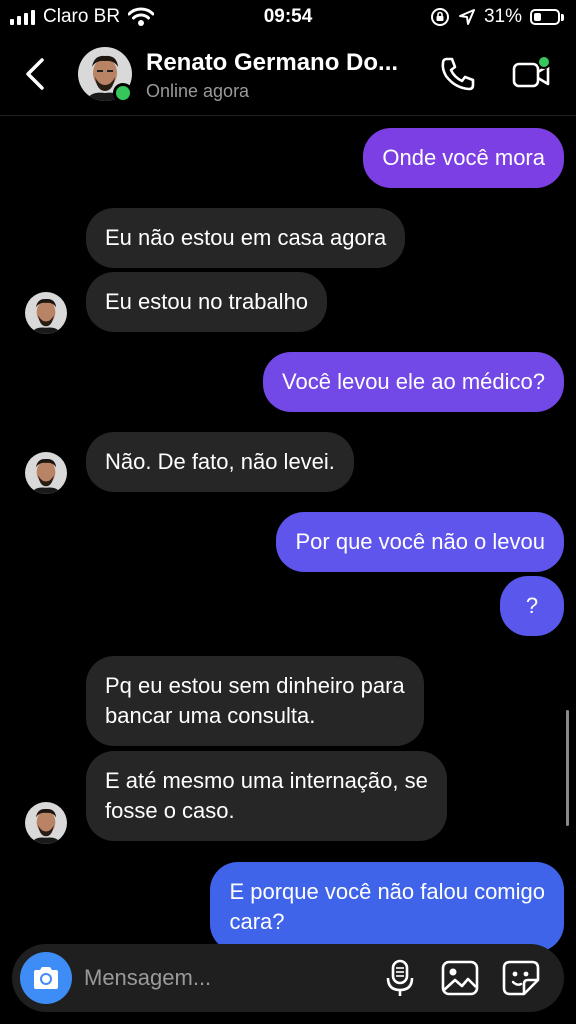 The height and width of the screenshot is (1024, 576). Describe the element at coordinates (35, 74) in the screenshot. I see `chevron-left-icon` at that location.